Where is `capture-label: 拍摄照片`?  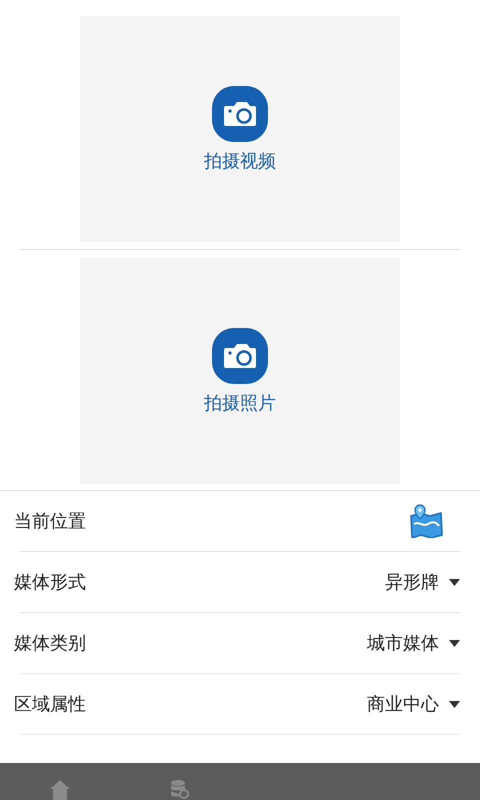
capture-label: 拍摄照片 is located at coordinates (240, 403).